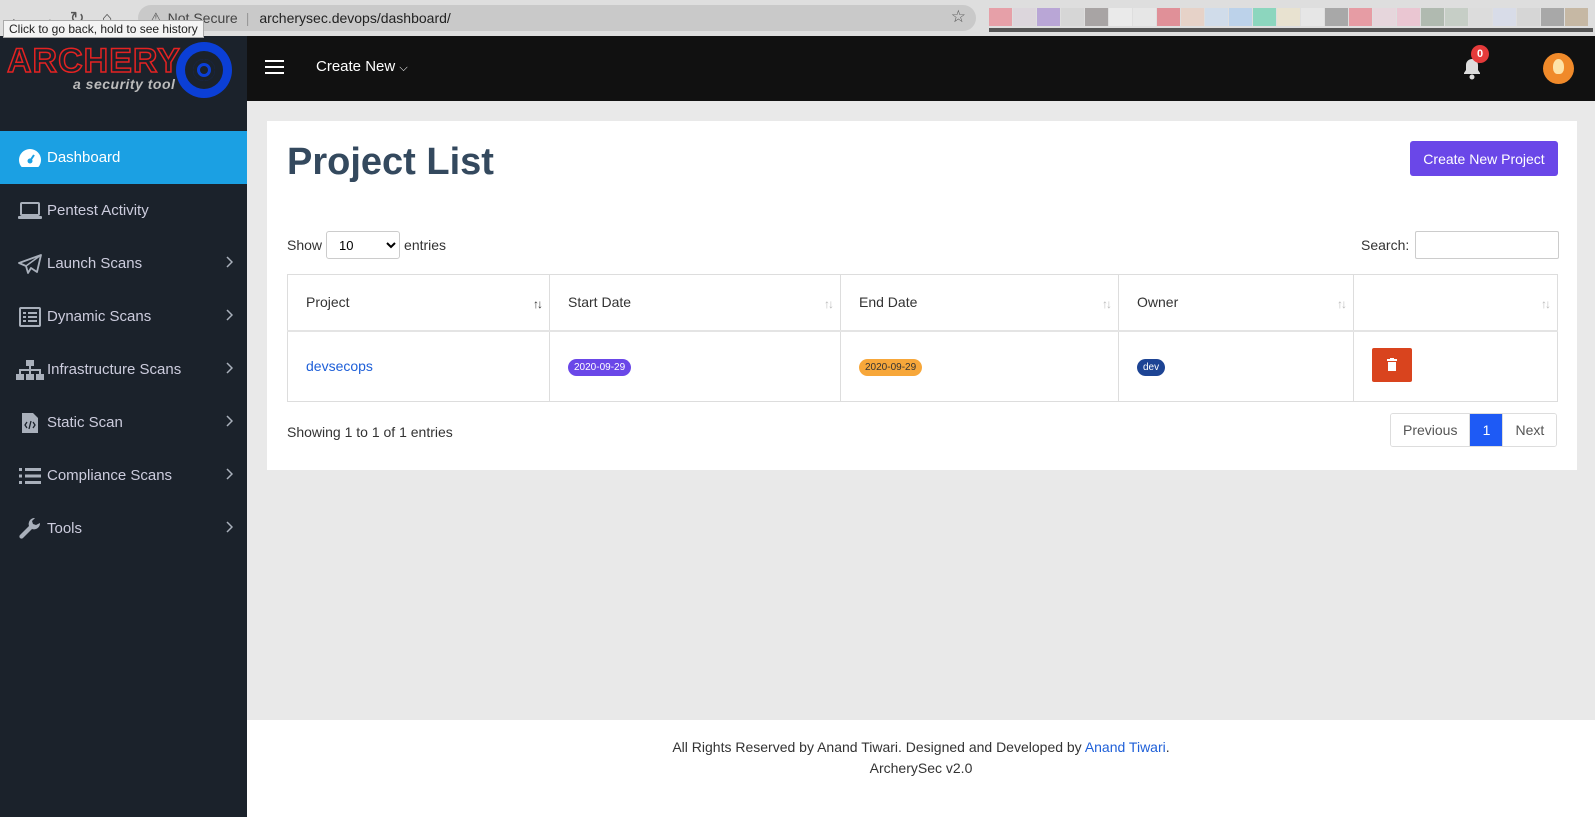 The height and width of the screenshot is (817, 1595). Describe the element at coordinates (123, 422) in the screenshot. I see `sidebar-item-static-scan: Static Scan` at that location.